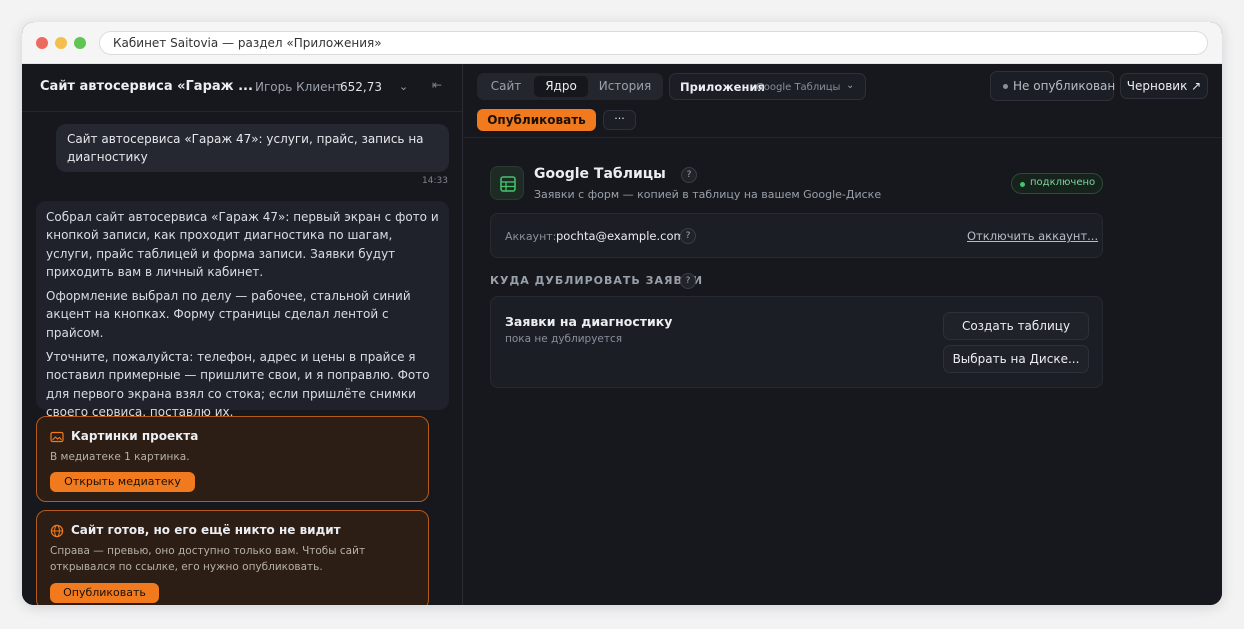 This screenshot has width=1244, height=629. Describe the element at coordinates (1064, 86) in the screenshot. I see `publish-status-text: Не опубликован` at that location.